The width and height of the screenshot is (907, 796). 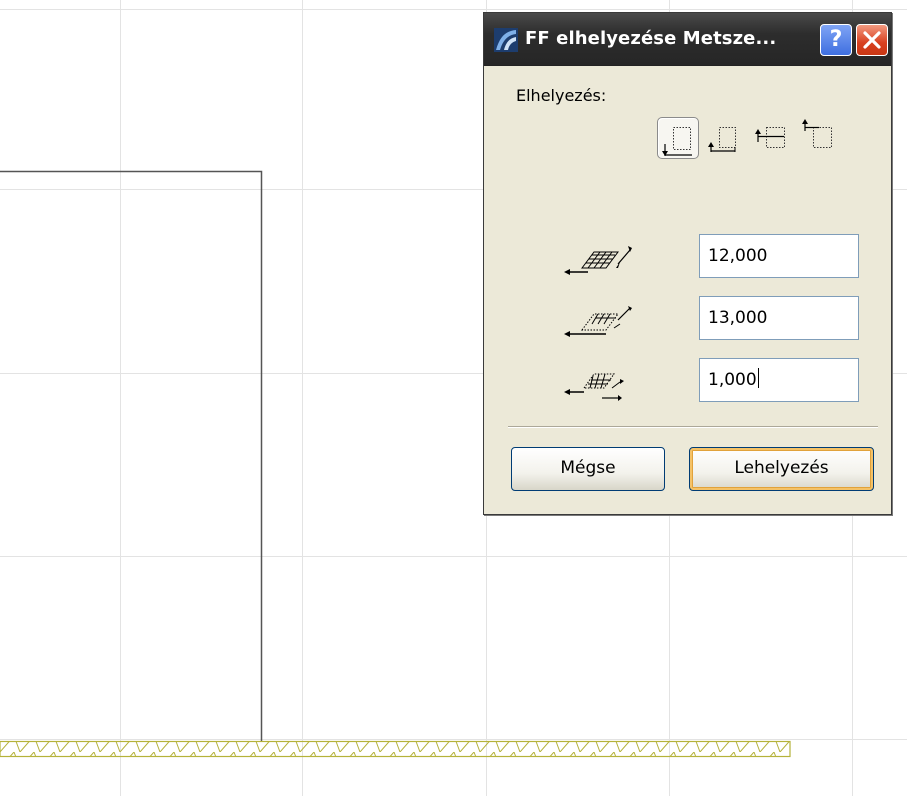 I want to click on anchor-bottom-left-icon, so click(x=677, y=141).